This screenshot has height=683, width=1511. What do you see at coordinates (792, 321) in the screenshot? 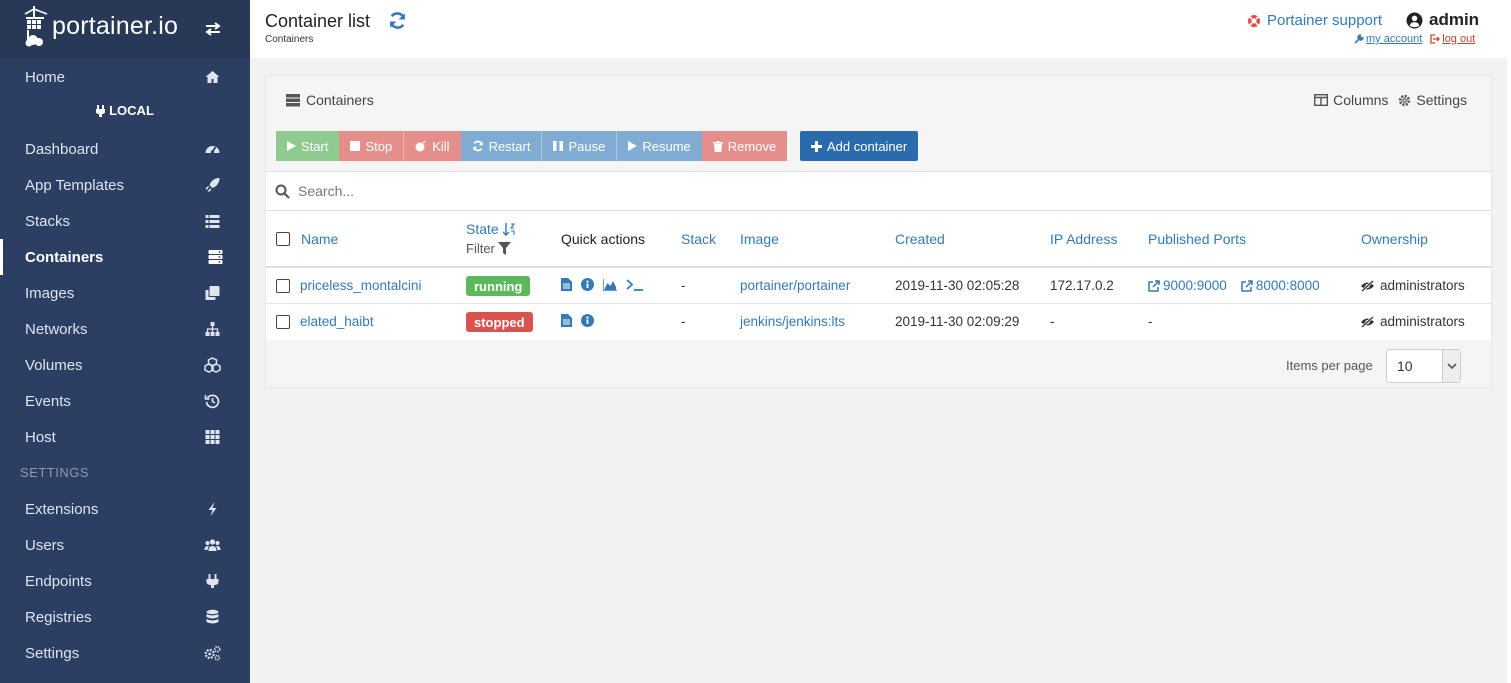
I see `image-link: jenkins/jenkins:lts` at bounding box center [792, 321].